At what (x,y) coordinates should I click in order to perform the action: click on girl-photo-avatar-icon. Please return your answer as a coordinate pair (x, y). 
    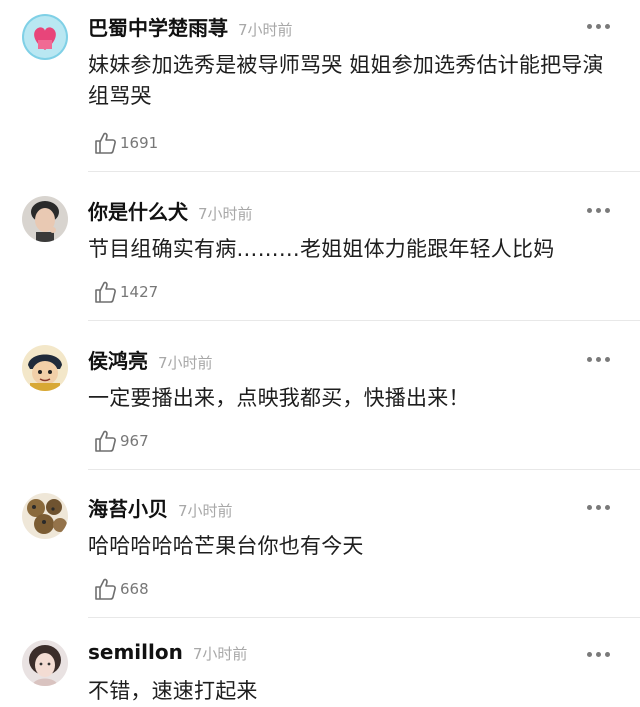
    Looking at the image, I should click on (45, 663).